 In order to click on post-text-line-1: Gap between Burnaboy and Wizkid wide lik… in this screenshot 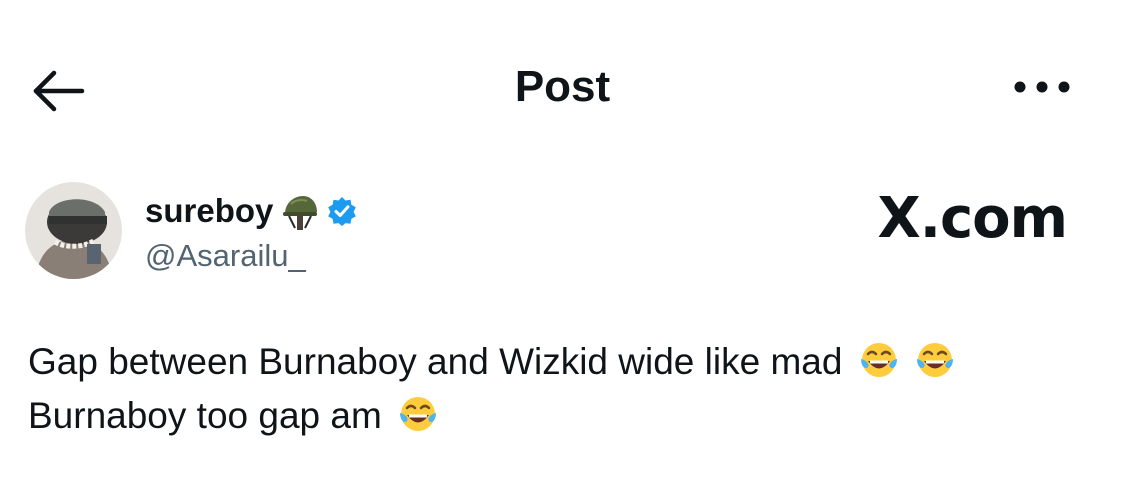, I will do `click(435, 361)`.